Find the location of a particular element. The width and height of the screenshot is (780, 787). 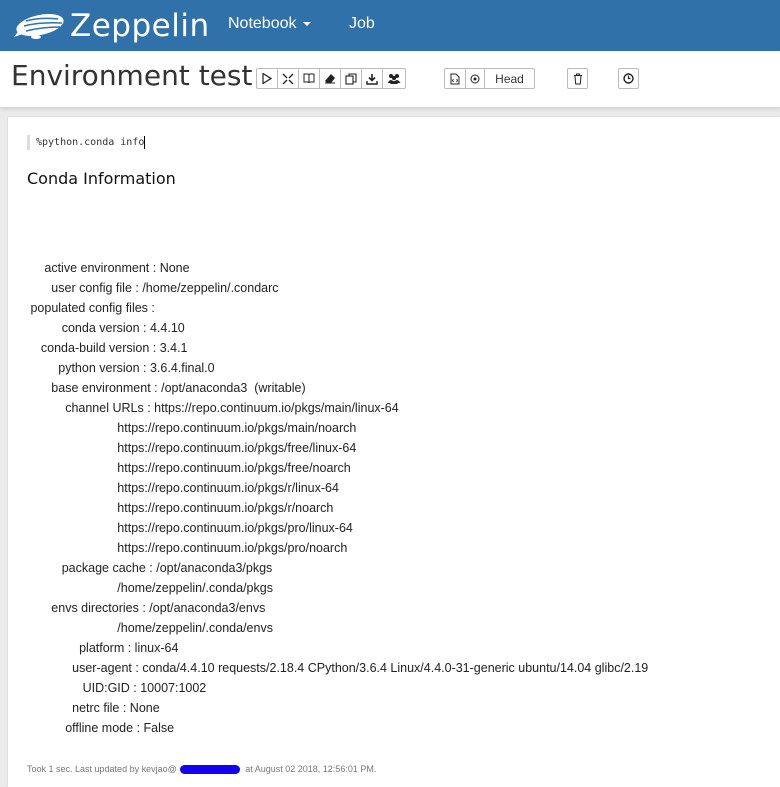

download-icon is located at coordinates (372, 79).